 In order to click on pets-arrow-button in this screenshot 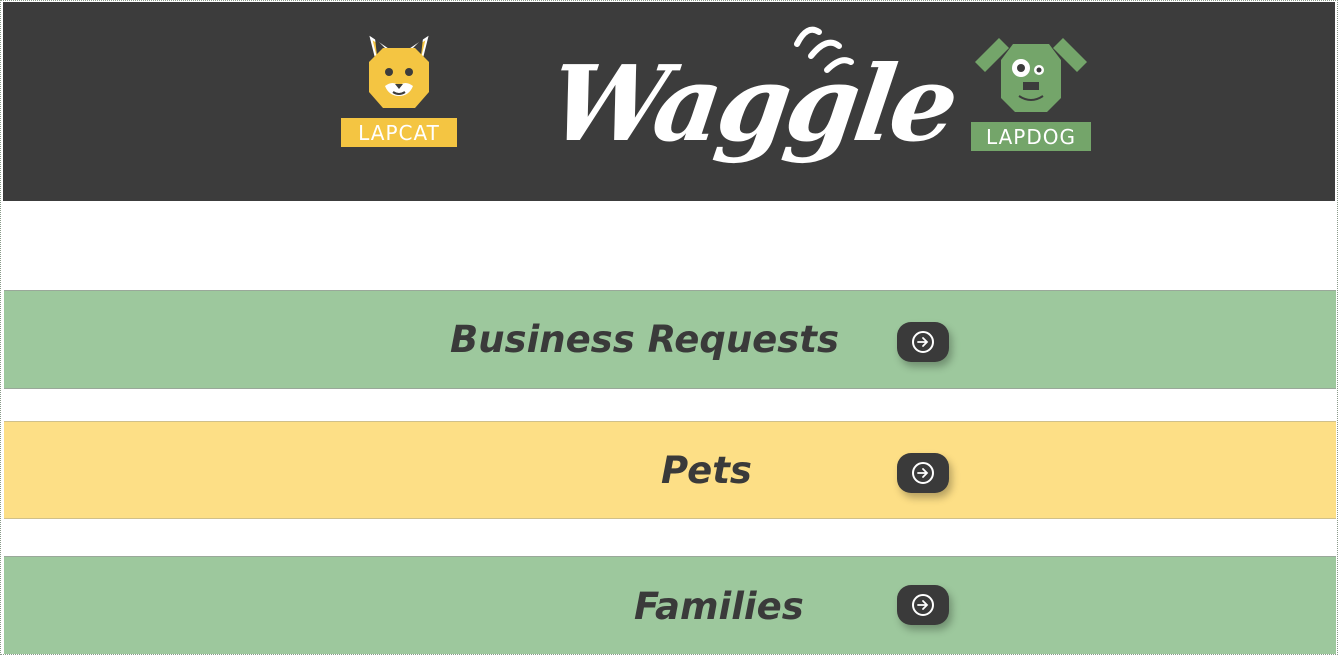, I will do `click(923, 473)`.